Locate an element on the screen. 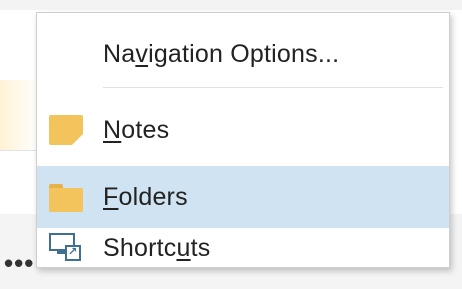 The width and height of the screenshot is (462, 289). access-key: F is located at coordinates (111, 196).